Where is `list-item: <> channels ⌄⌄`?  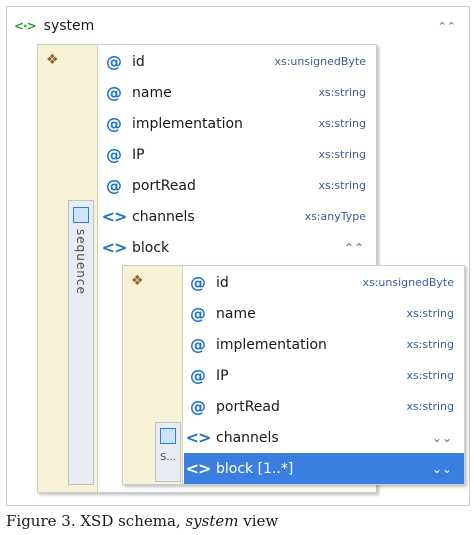
list-item: <> channels ⌄⌄ is located at coordinates (324, 437).